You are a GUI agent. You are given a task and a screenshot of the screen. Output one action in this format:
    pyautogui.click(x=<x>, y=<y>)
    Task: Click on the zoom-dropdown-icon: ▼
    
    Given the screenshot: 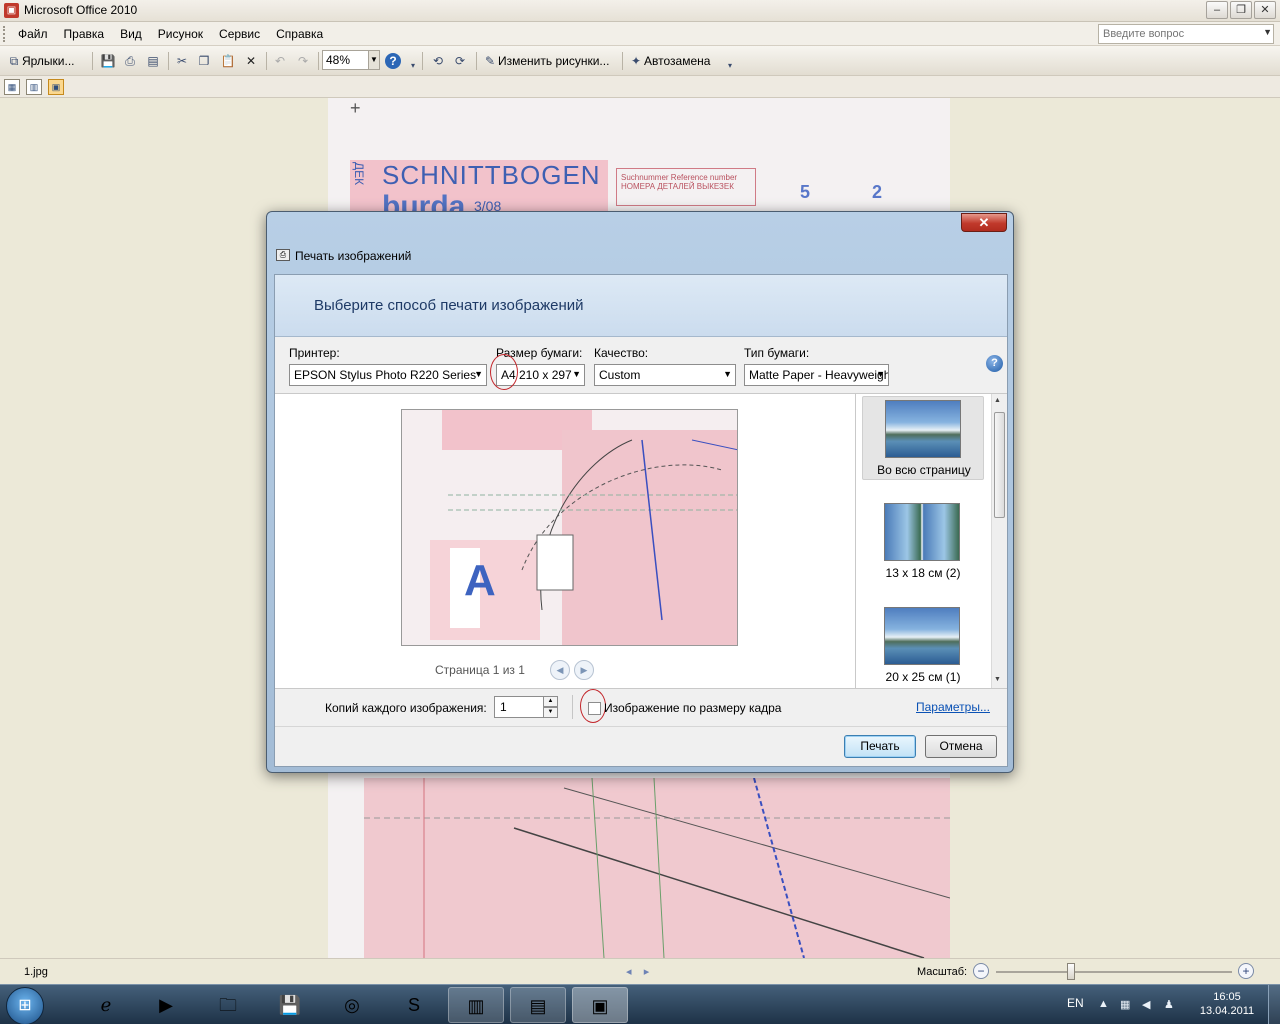 What is the action you would take?
    pyautogui.click(x=373, y=60)
    